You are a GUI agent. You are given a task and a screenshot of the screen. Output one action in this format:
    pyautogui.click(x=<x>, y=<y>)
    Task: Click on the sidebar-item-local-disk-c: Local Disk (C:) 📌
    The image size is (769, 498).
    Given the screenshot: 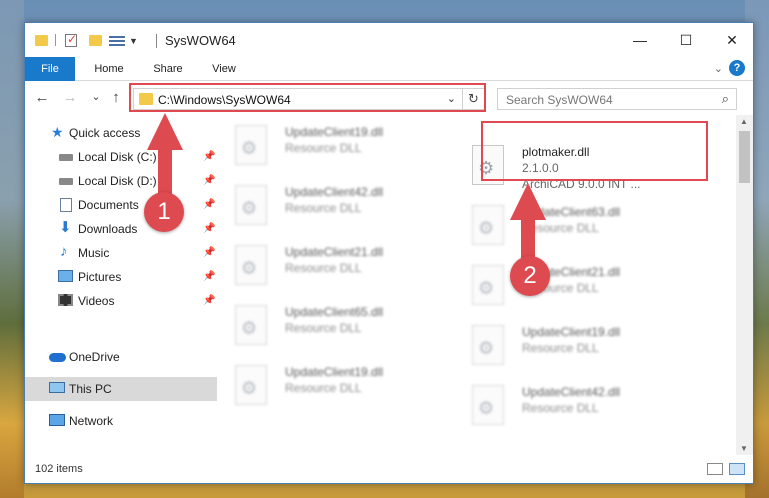 What is the action you would take?
    pyautogui.click(x=121, y=157)
    